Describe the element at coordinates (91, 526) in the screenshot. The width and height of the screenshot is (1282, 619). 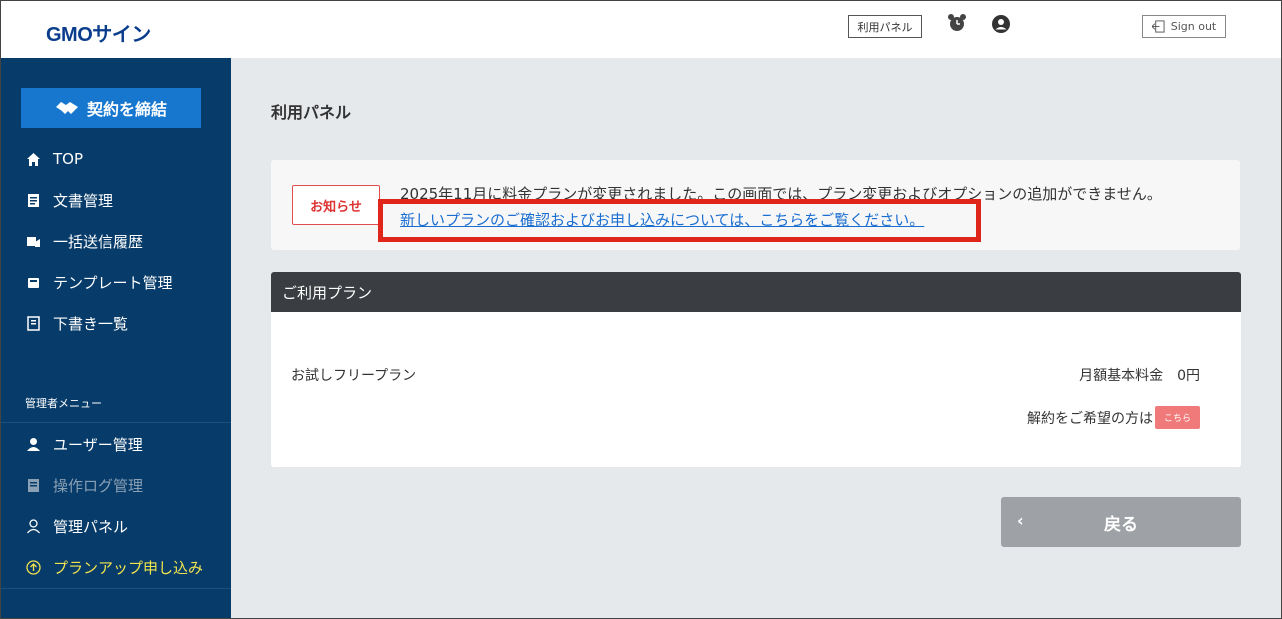
I see `sidebar-item-label: 管理パネル` at that location.